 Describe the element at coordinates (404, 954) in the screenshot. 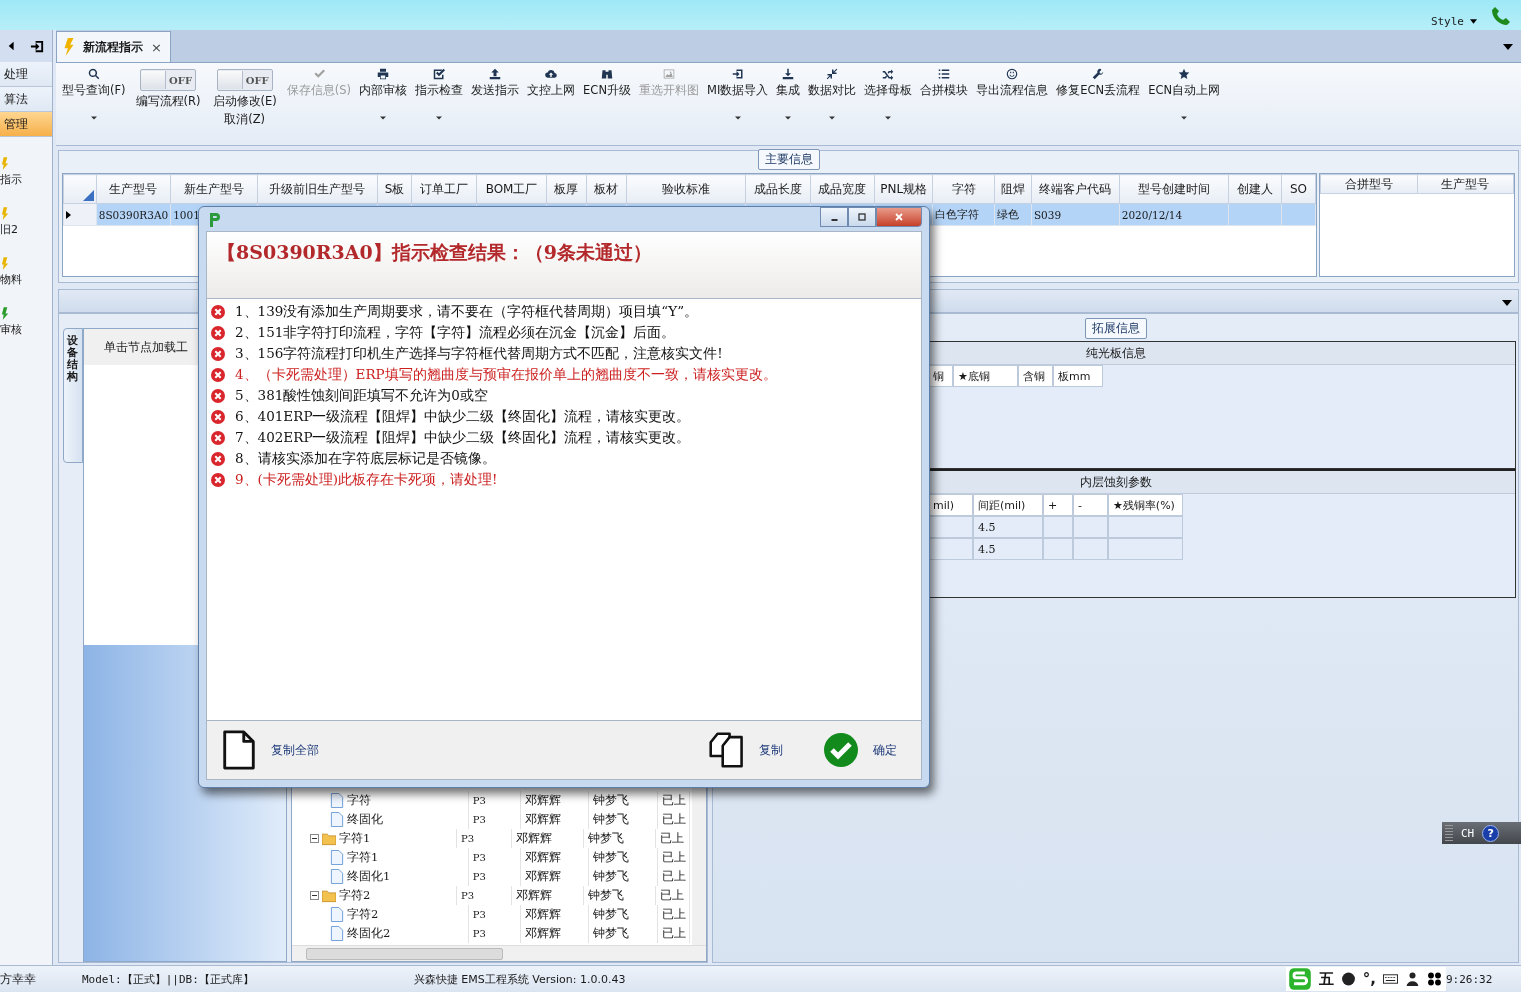

I see `scrollbar-thumb` at that location.